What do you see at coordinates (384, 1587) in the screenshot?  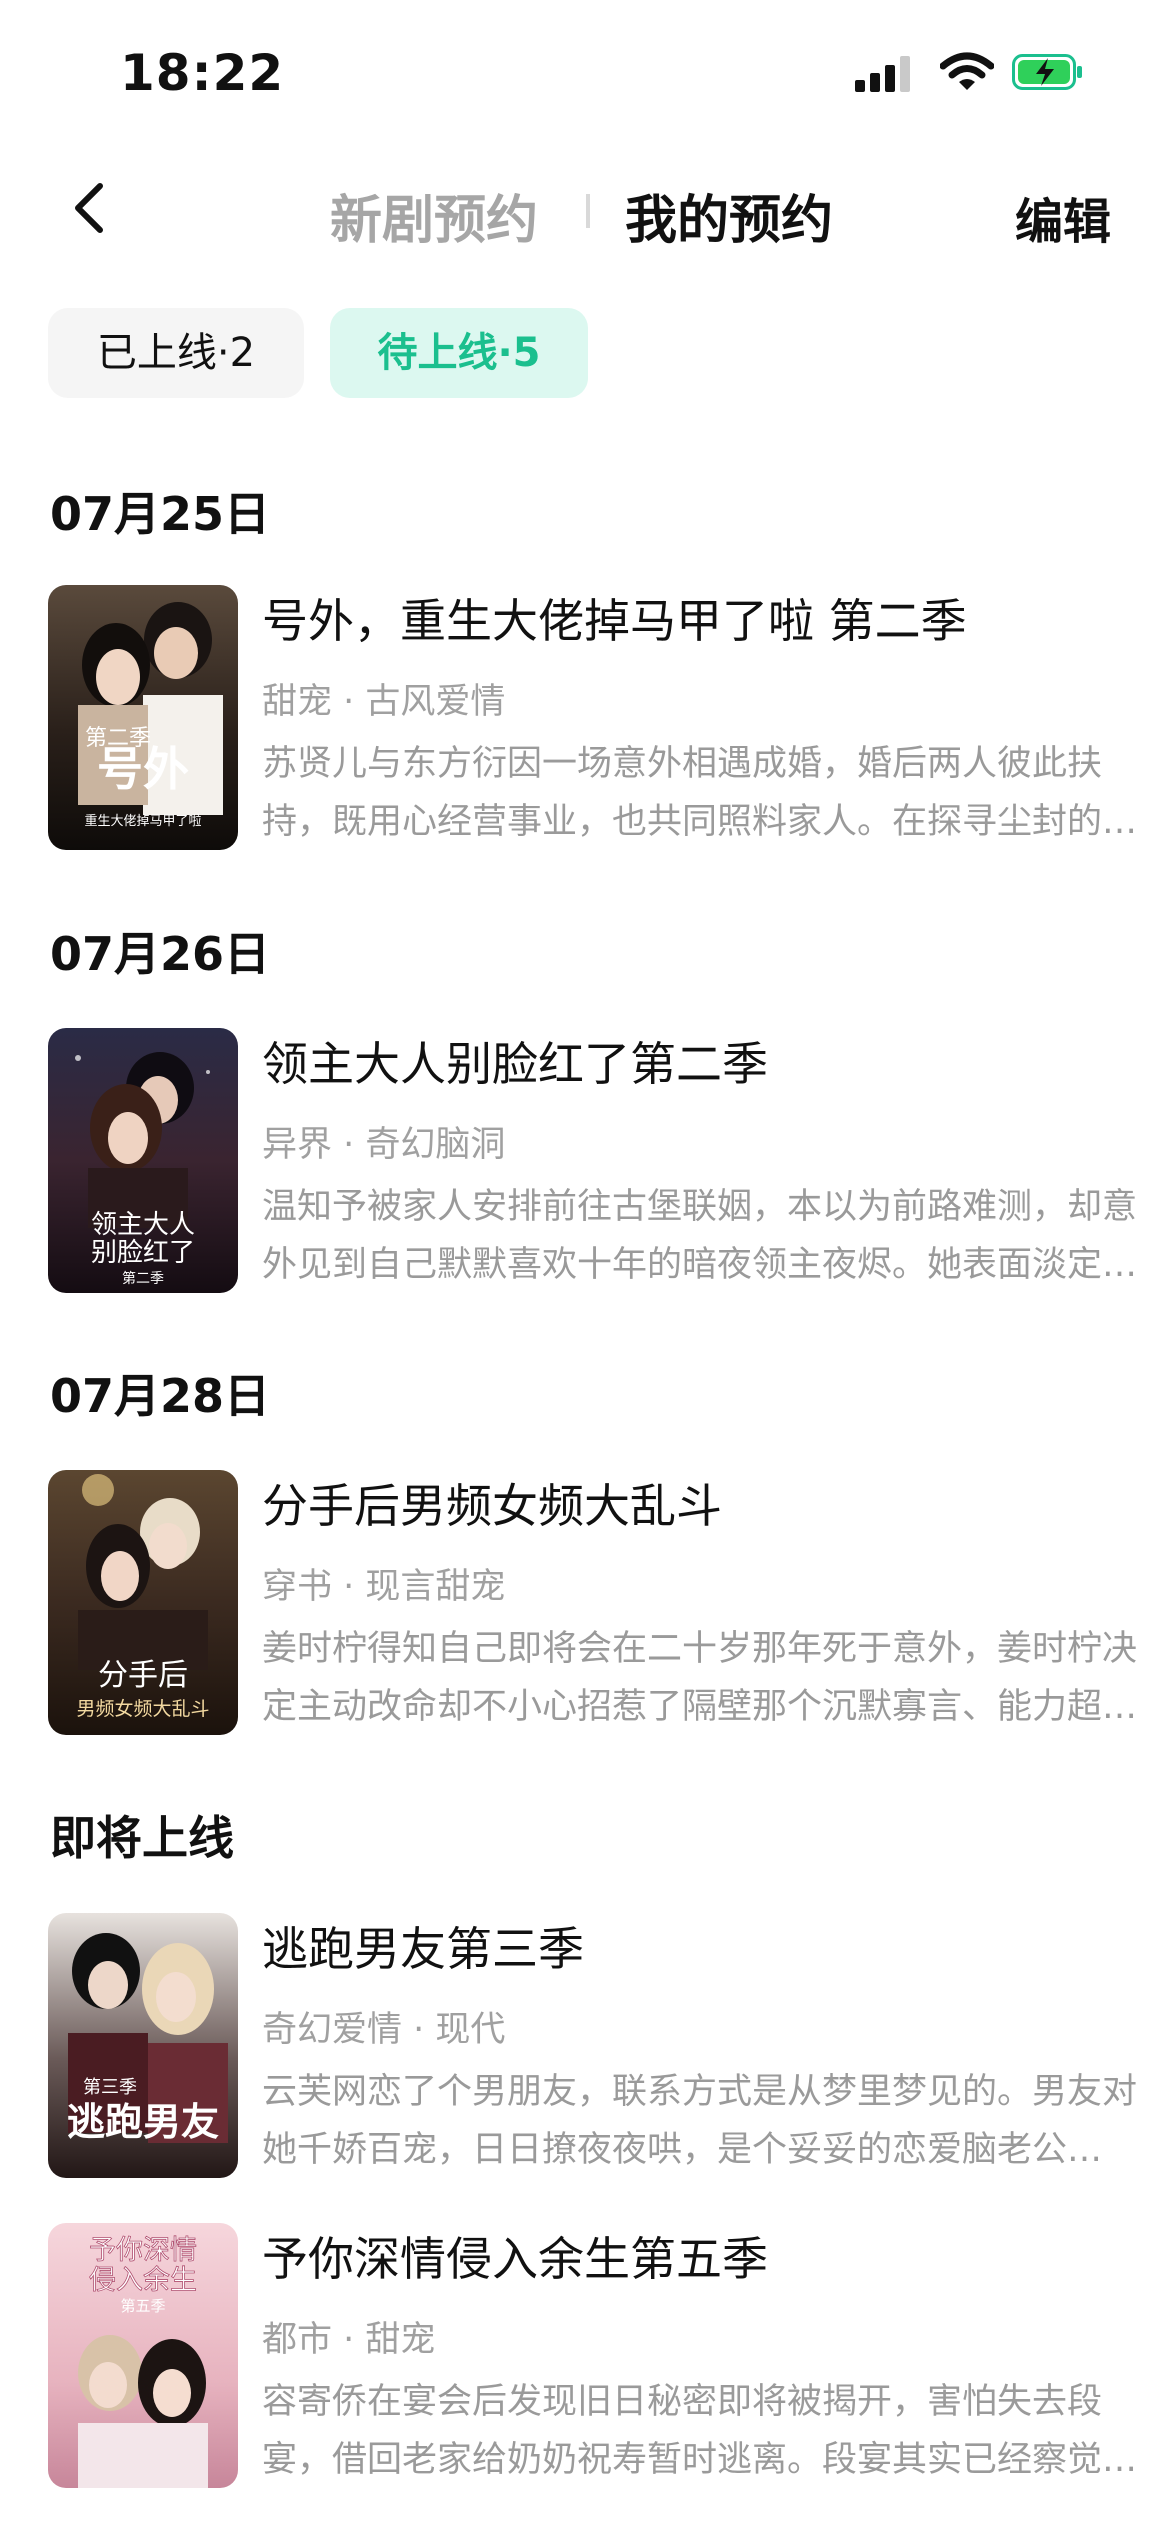 I see `drama-tags: 穿书 · 现言甜宠` at bounding box center [384, 1587].